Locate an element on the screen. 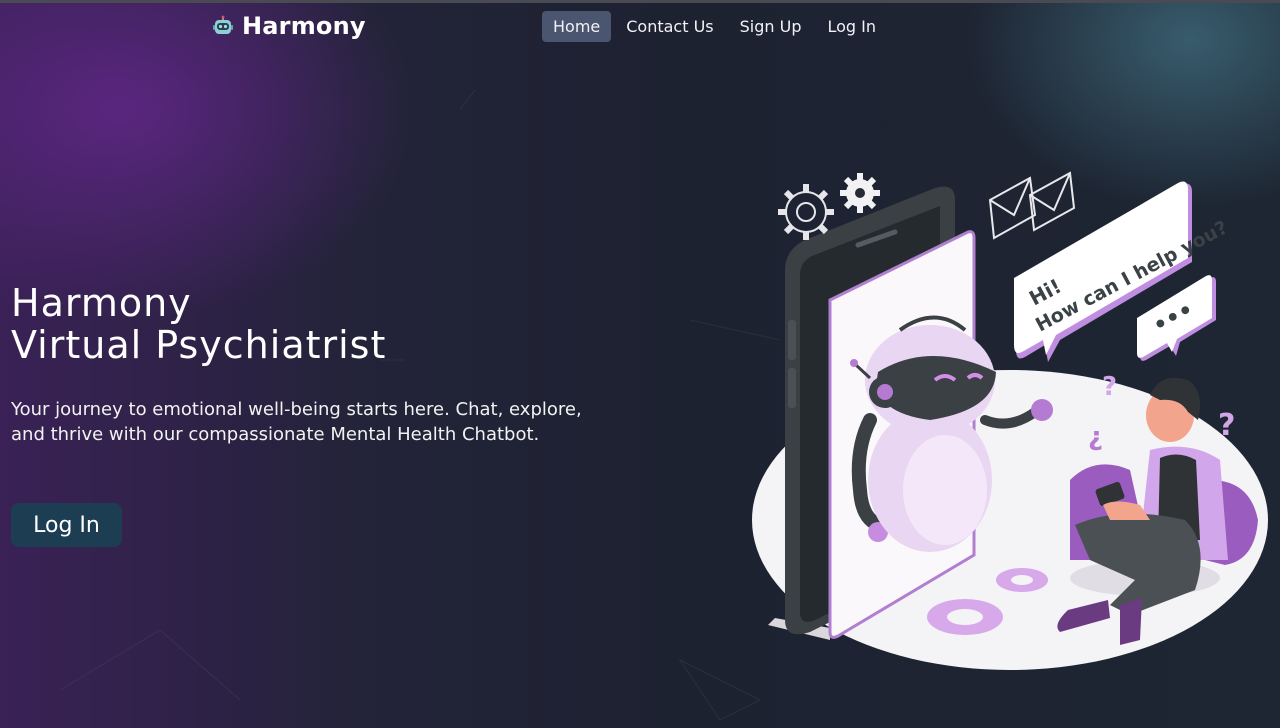  nav-link-sign-up: Sign Up is located at coordinates (771, 26).